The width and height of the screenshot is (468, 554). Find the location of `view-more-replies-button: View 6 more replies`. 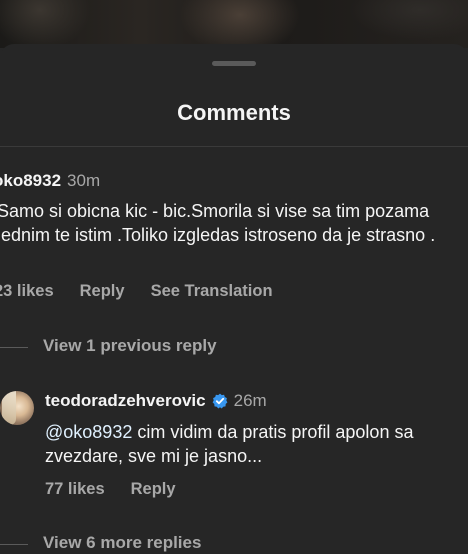

view-more-replies-button: View 6 more replies is located at coordinates (122, 543).